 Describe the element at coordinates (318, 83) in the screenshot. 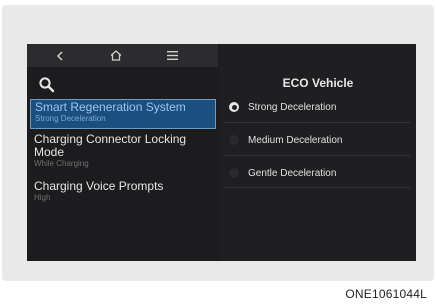

I see `panel-title: ECO Vehicle` at that location.